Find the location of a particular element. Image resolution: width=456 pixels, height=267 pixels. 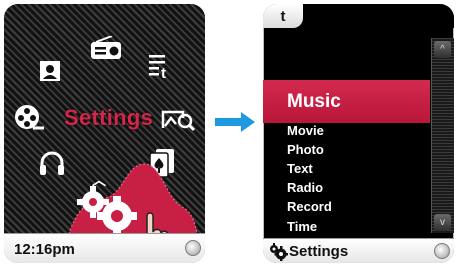

movie-icon is located at coordinates (29, 118).